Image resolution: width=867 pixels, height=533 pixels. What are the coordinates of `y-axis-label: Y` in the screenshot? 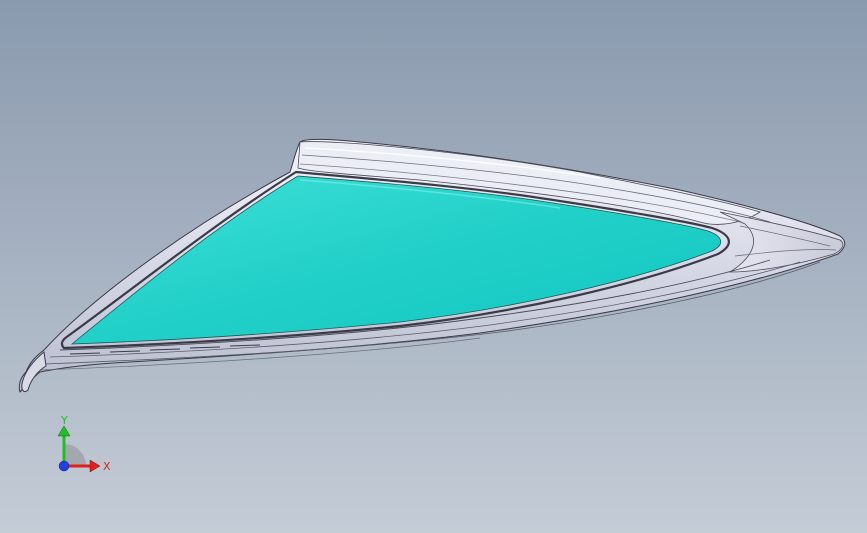 It's located at (64, 420).